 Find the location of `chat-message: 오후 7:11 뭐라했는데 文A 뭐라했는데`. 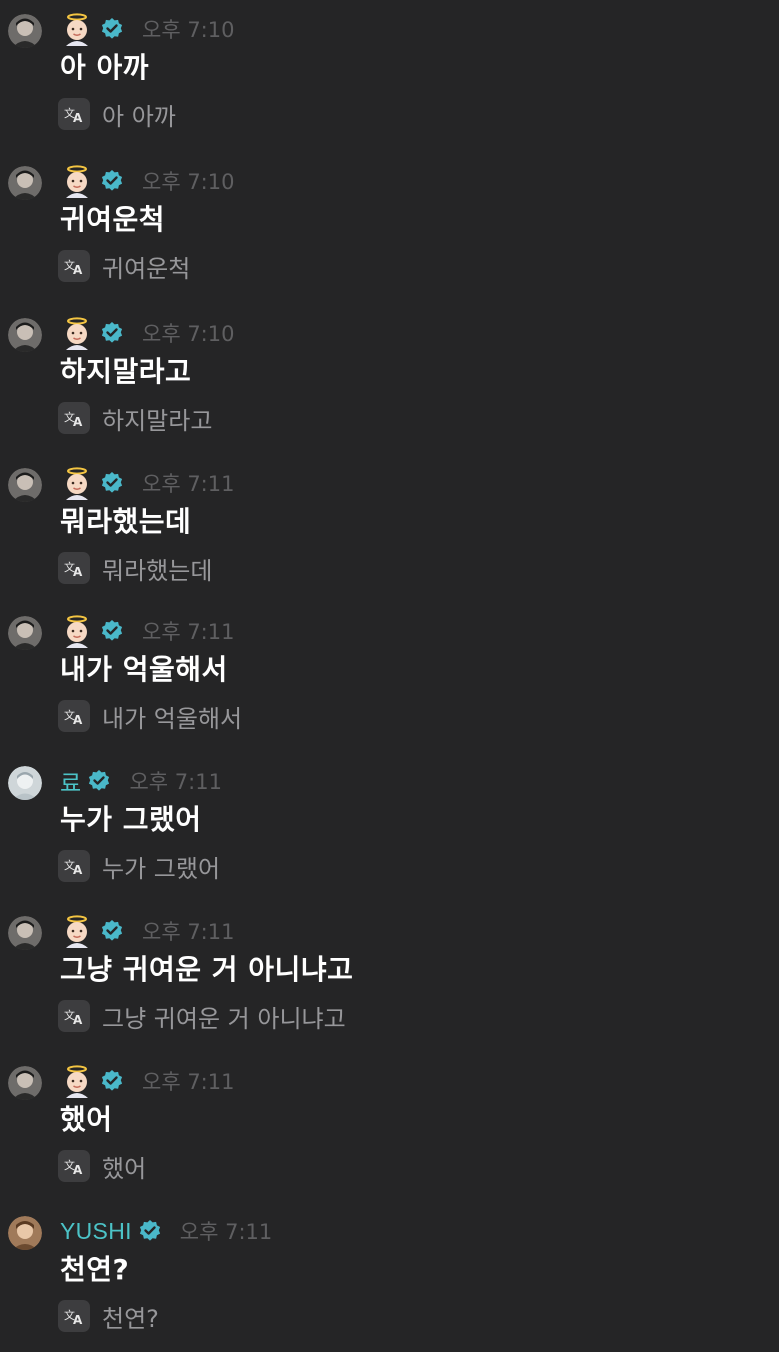

chat-message: 오후 7:11 뭐라했는데 文A 뭐라했는데 is located at coordinates (389, 529).